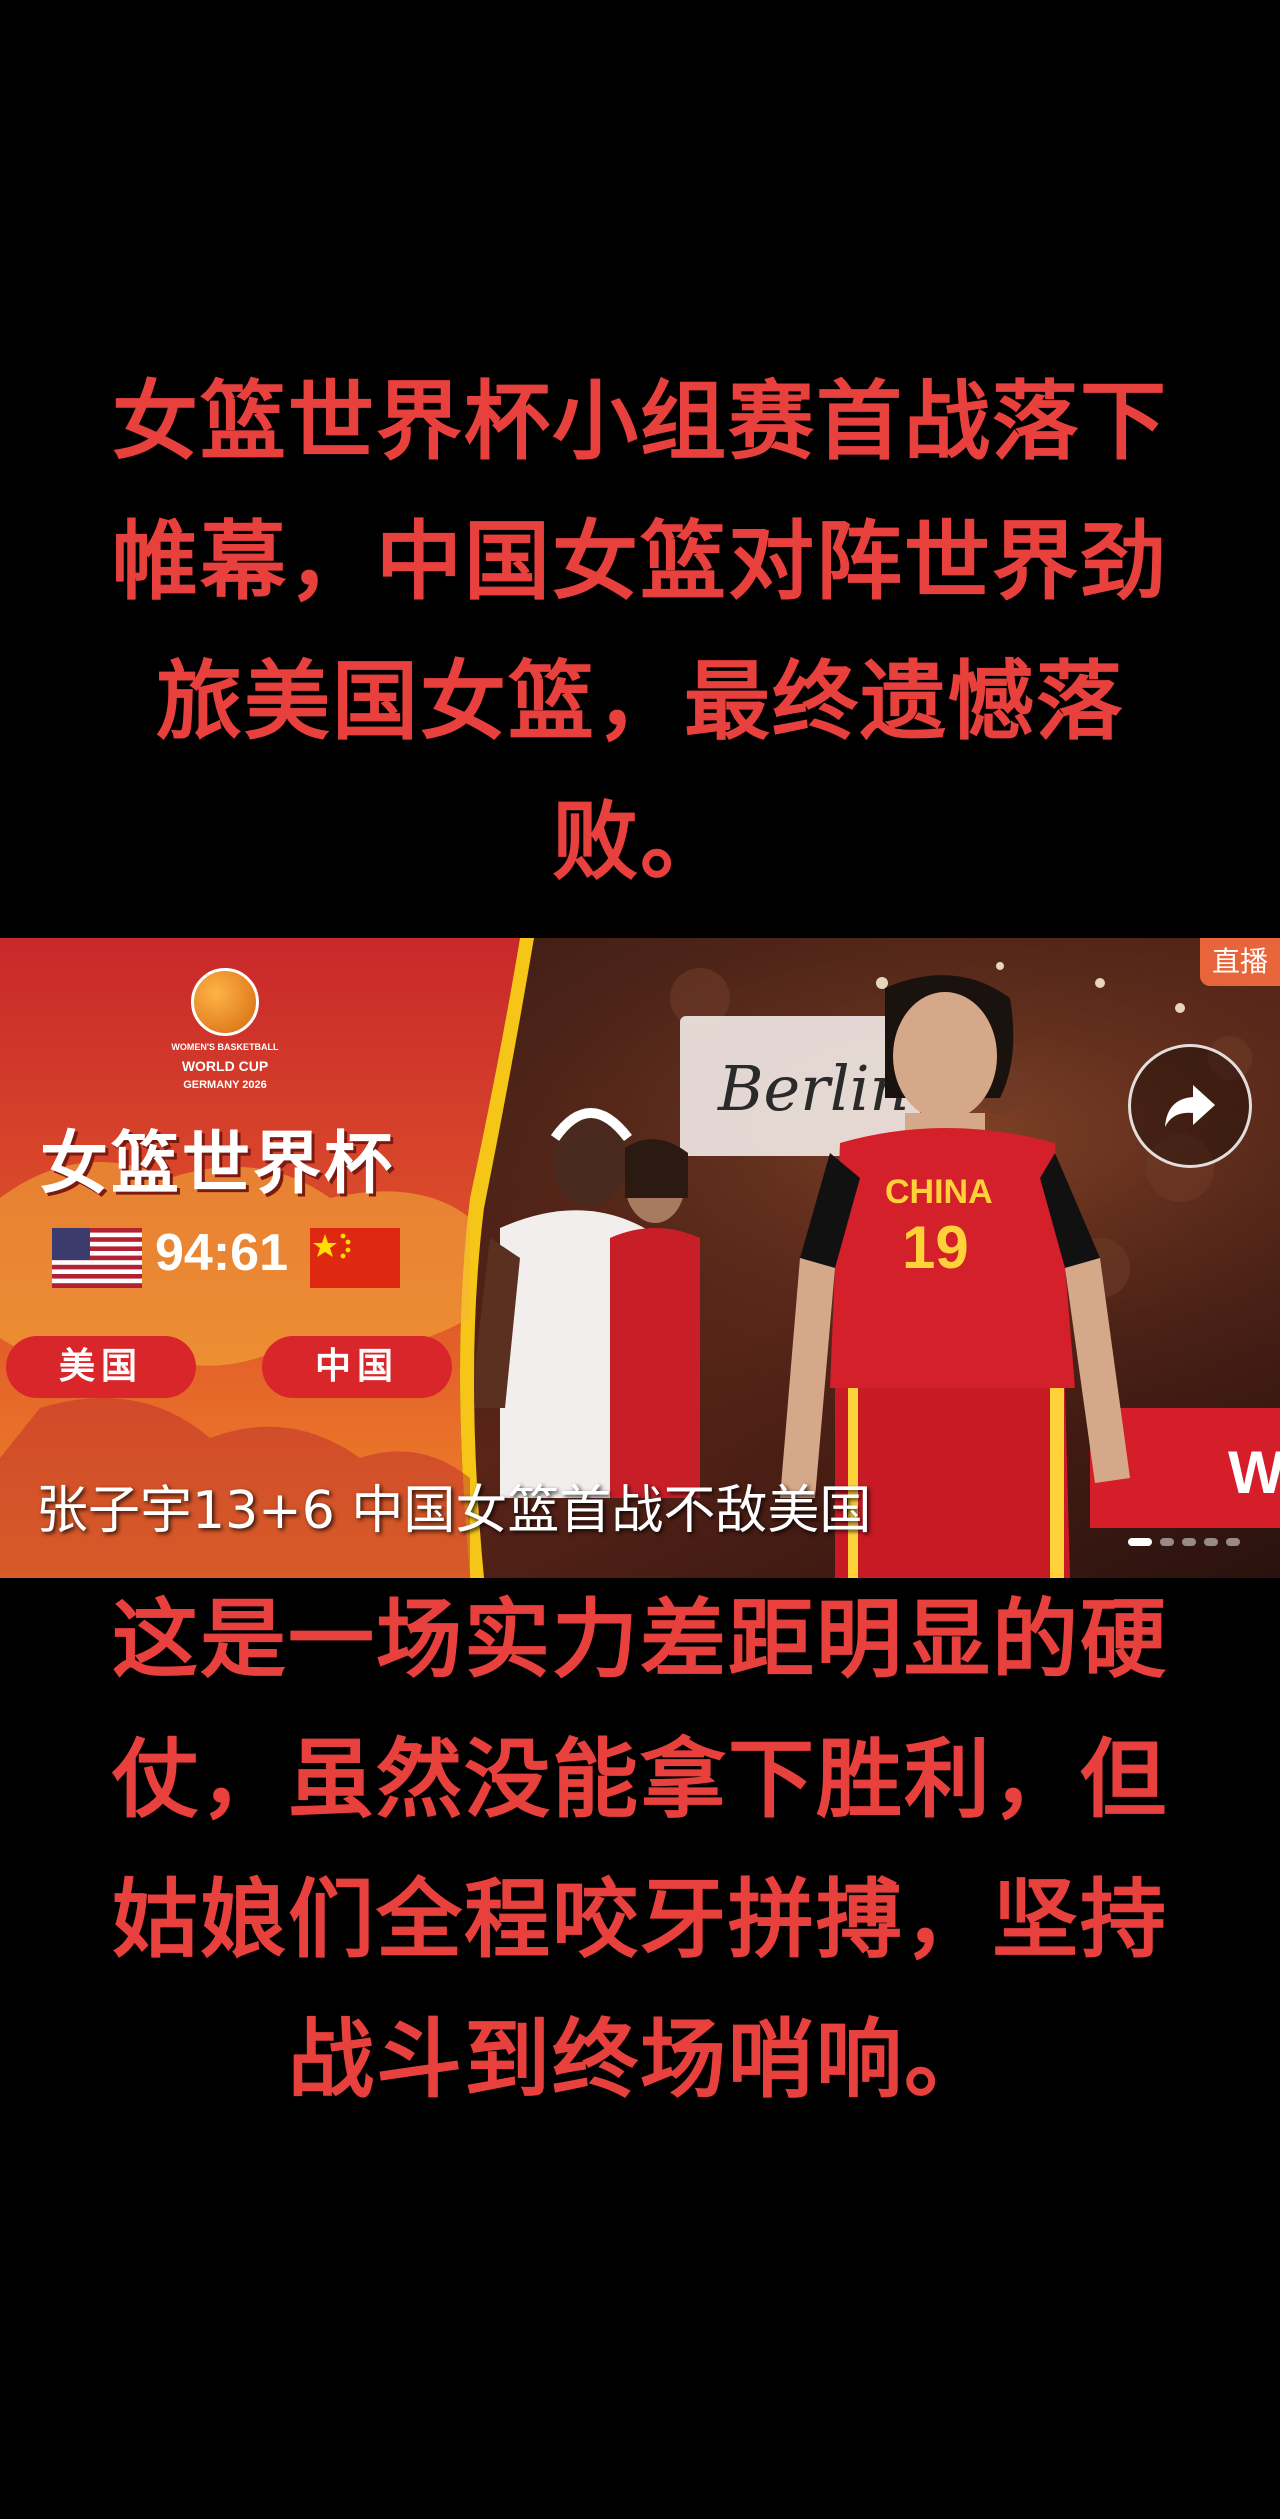 Image resolution: width=1280 pixels, height=2519 pixels. I want to click on slide-indicator, so click(1184, 1542).